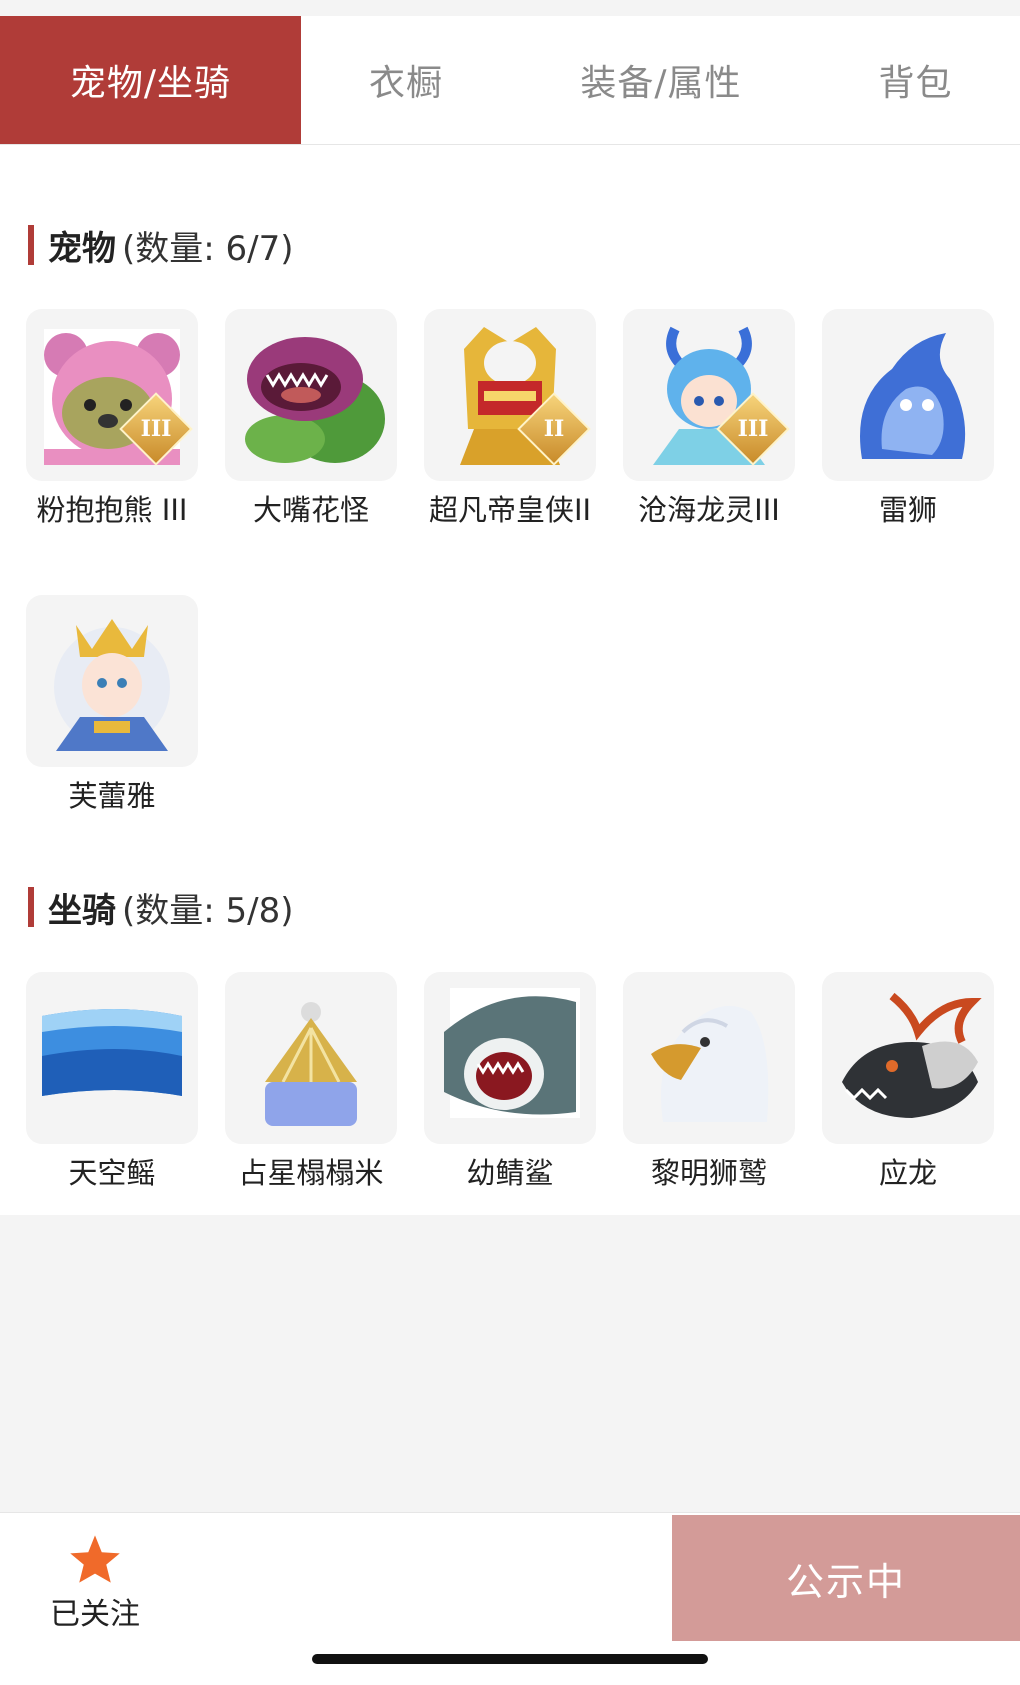 This screenshot has width=1020, height=1685. Describe the element at coordinates (912, 1055) in the screenshot. I see `ying-dragon-icon` at that location.